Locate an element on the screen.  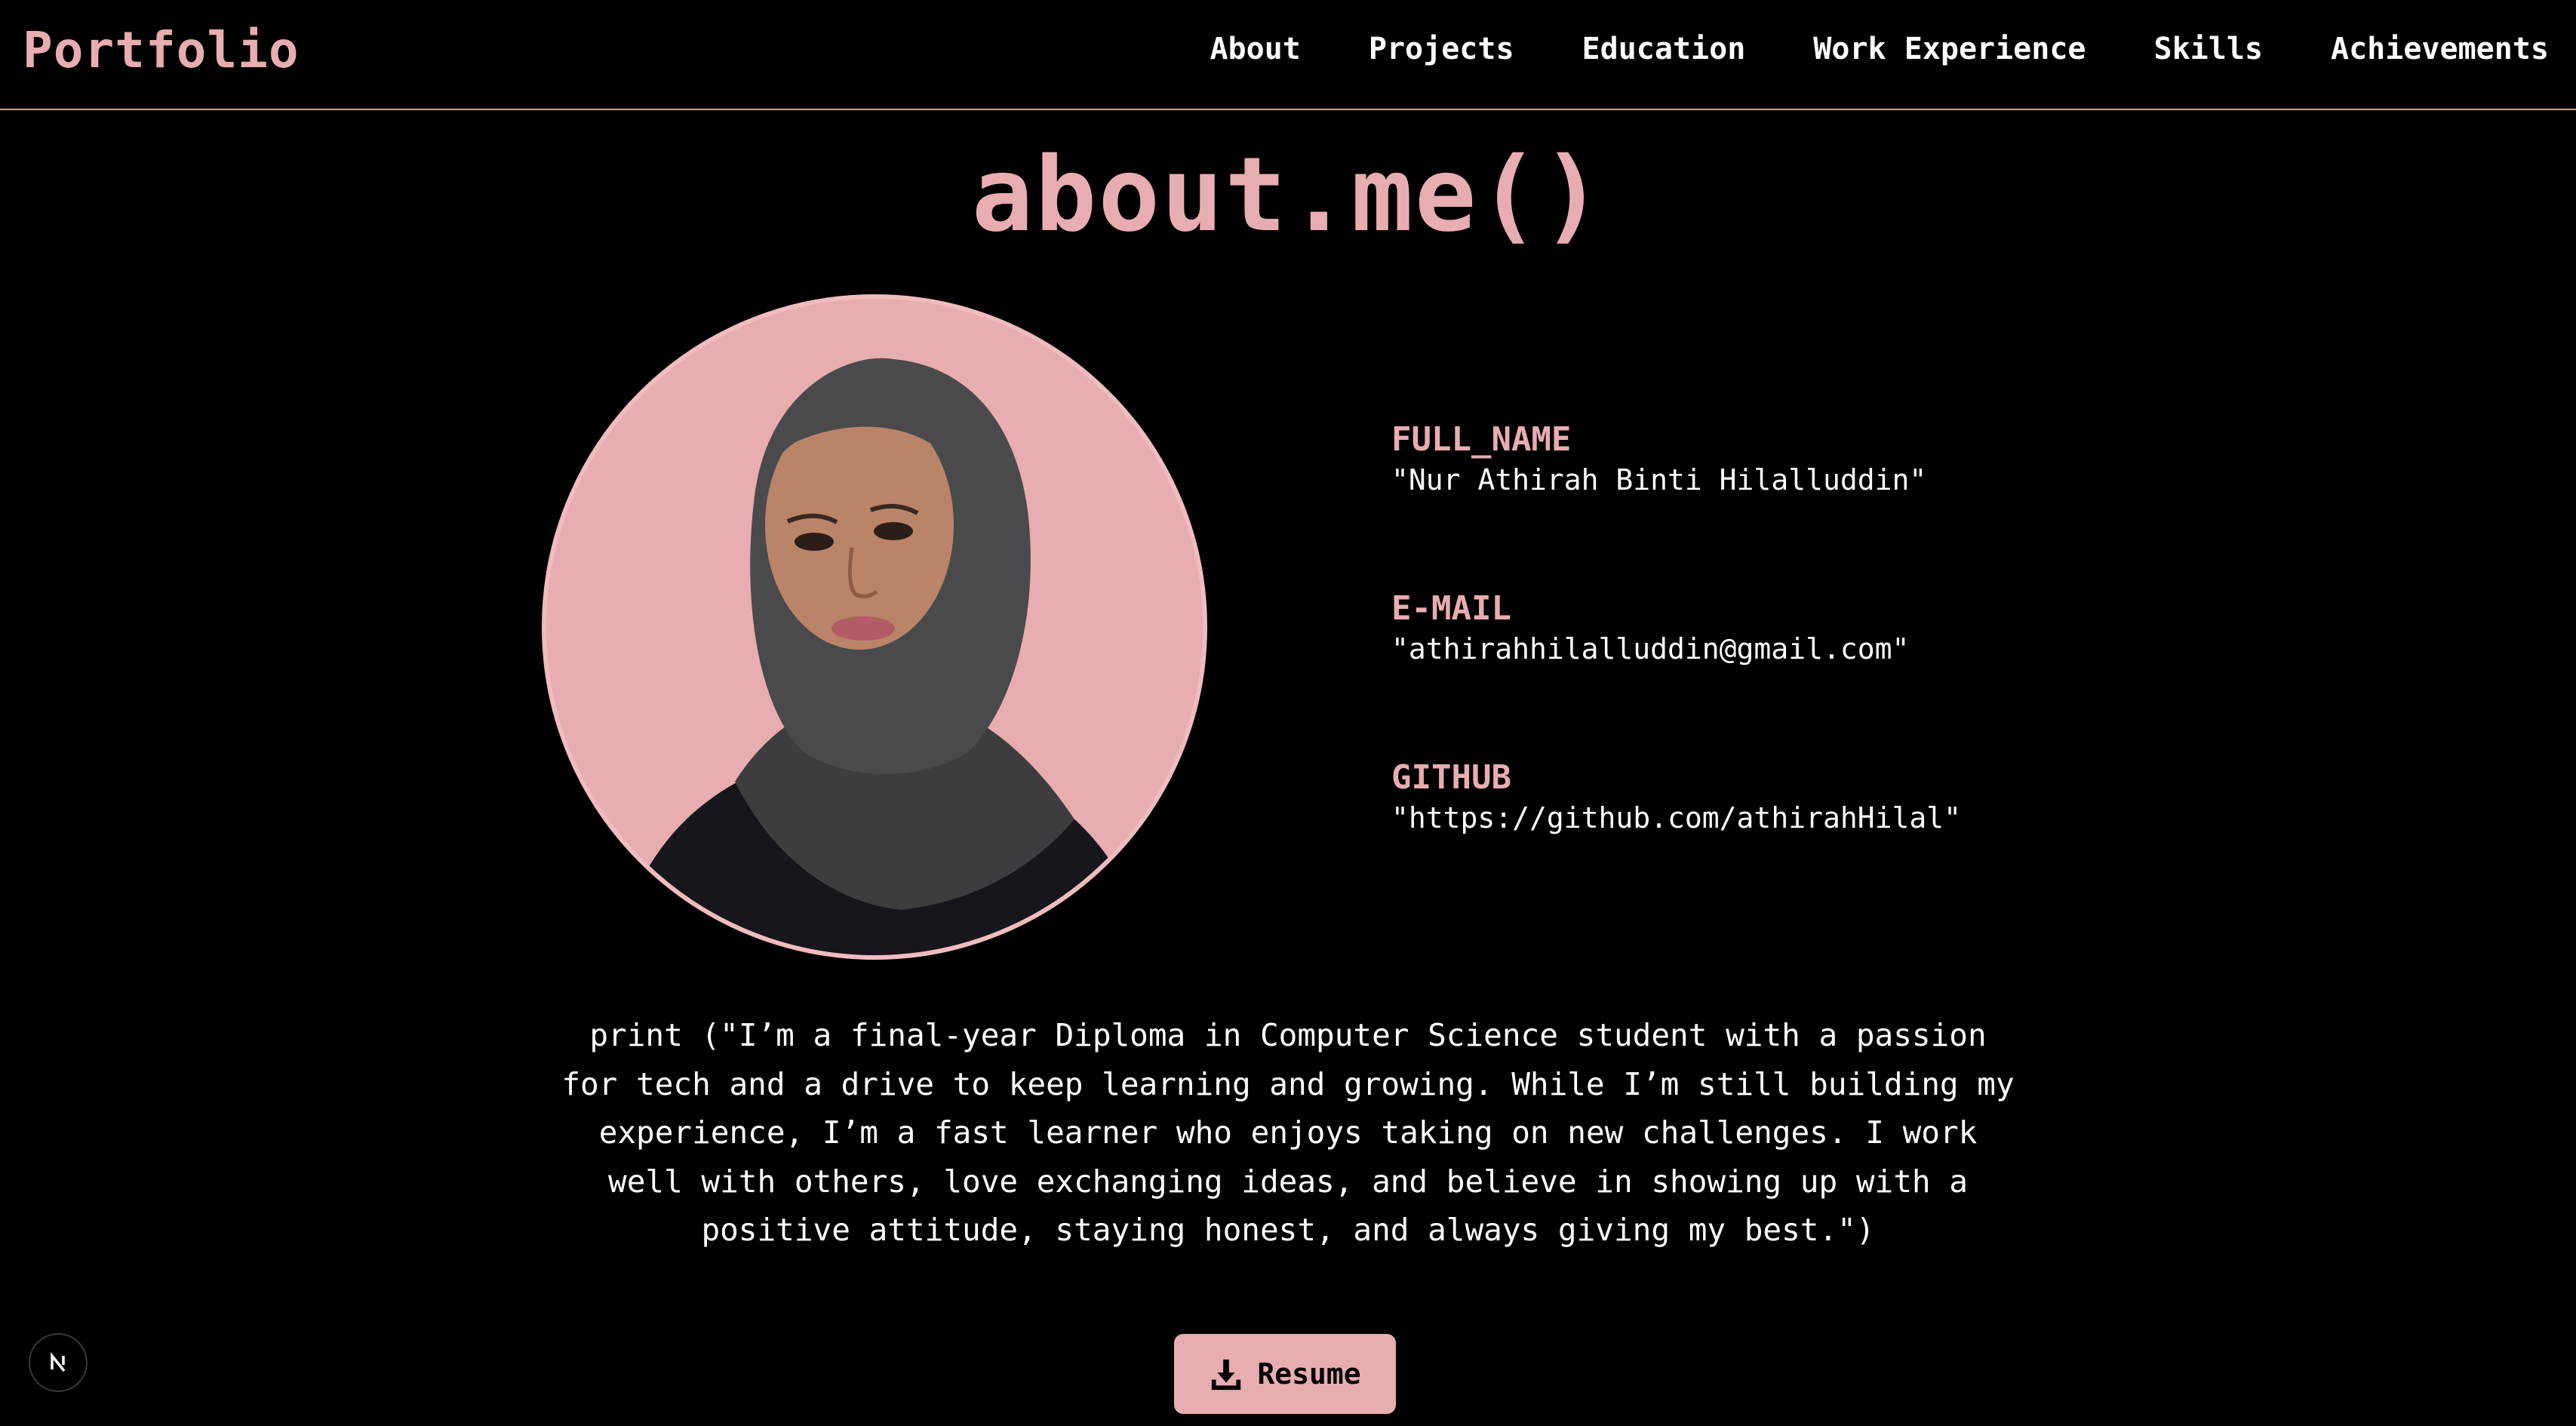
github-value: "https://github.com/athirahHilal" is located at coordinates (1676, 817).